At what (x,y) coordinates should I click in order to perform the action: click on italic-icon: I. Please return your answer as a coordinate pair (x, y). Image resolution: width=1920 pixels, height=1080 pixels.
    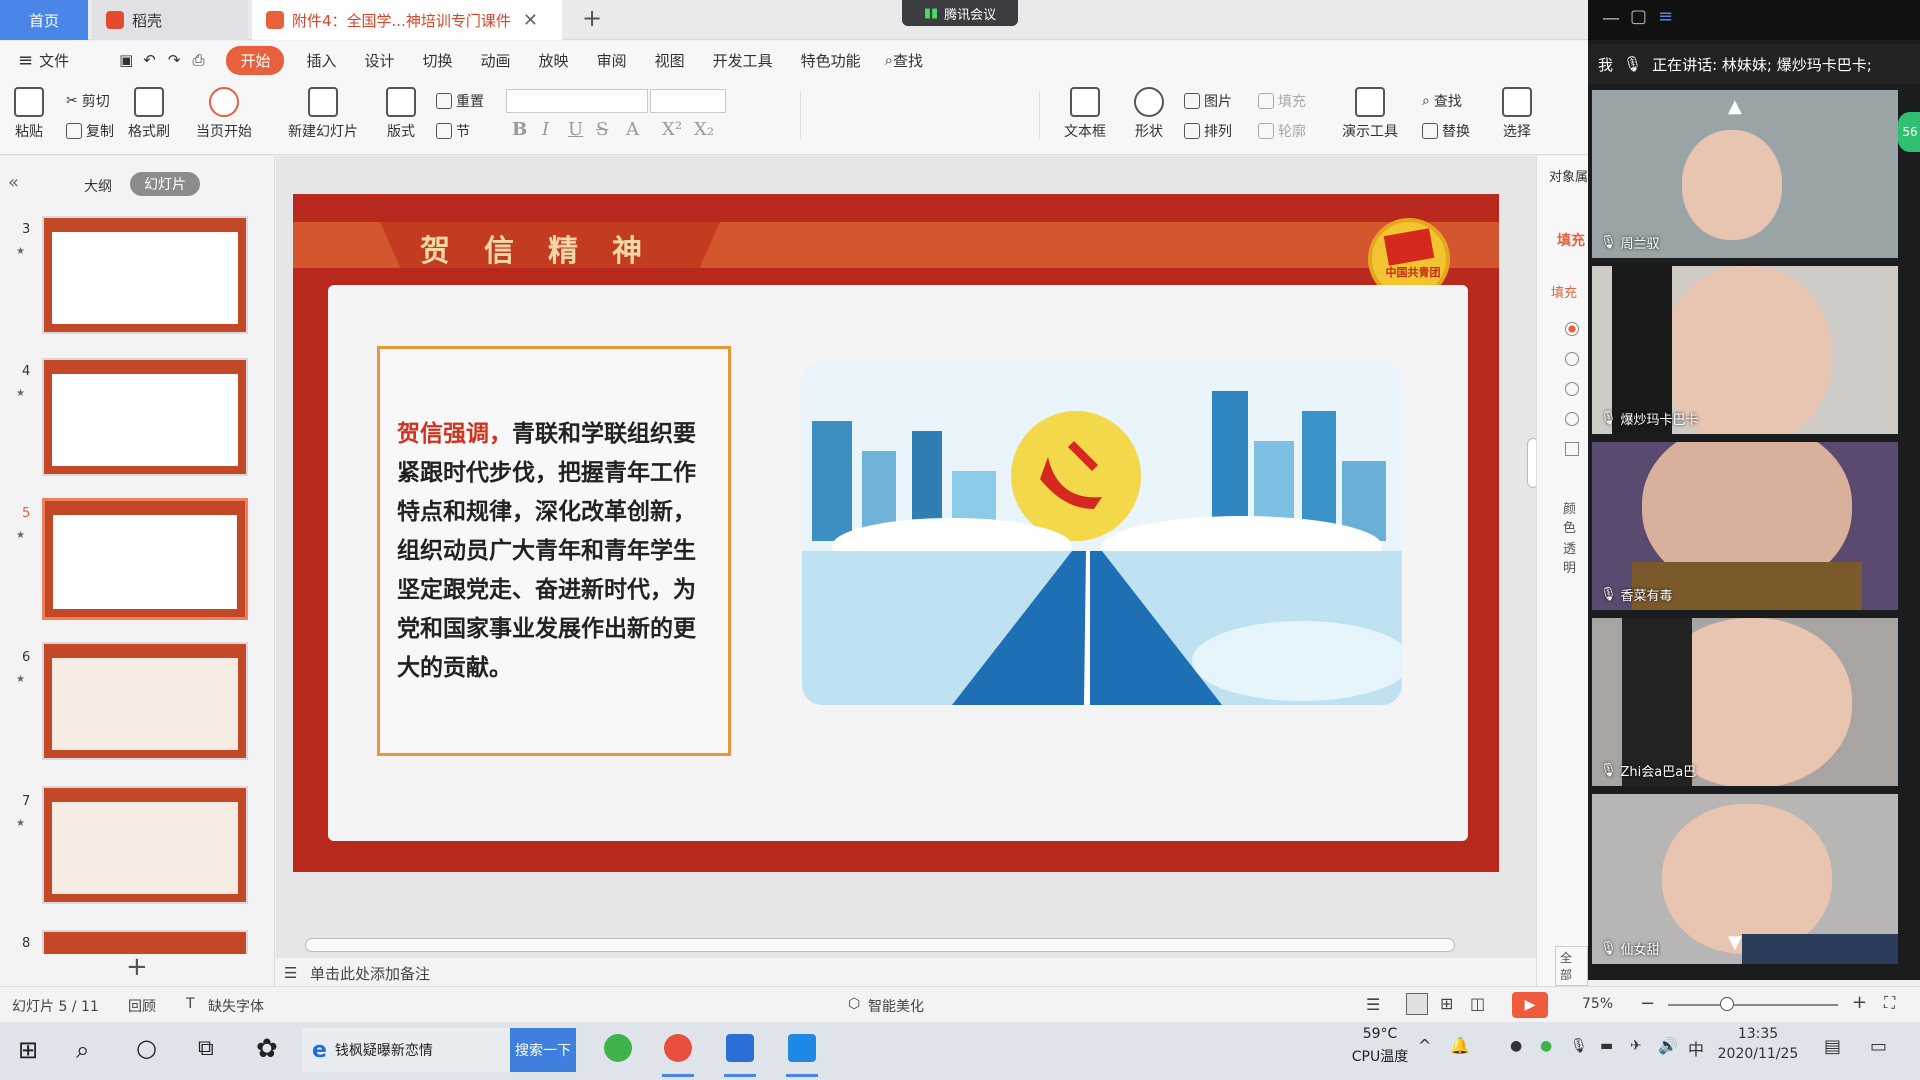
    Looking at the image, I should click on (545, 129).